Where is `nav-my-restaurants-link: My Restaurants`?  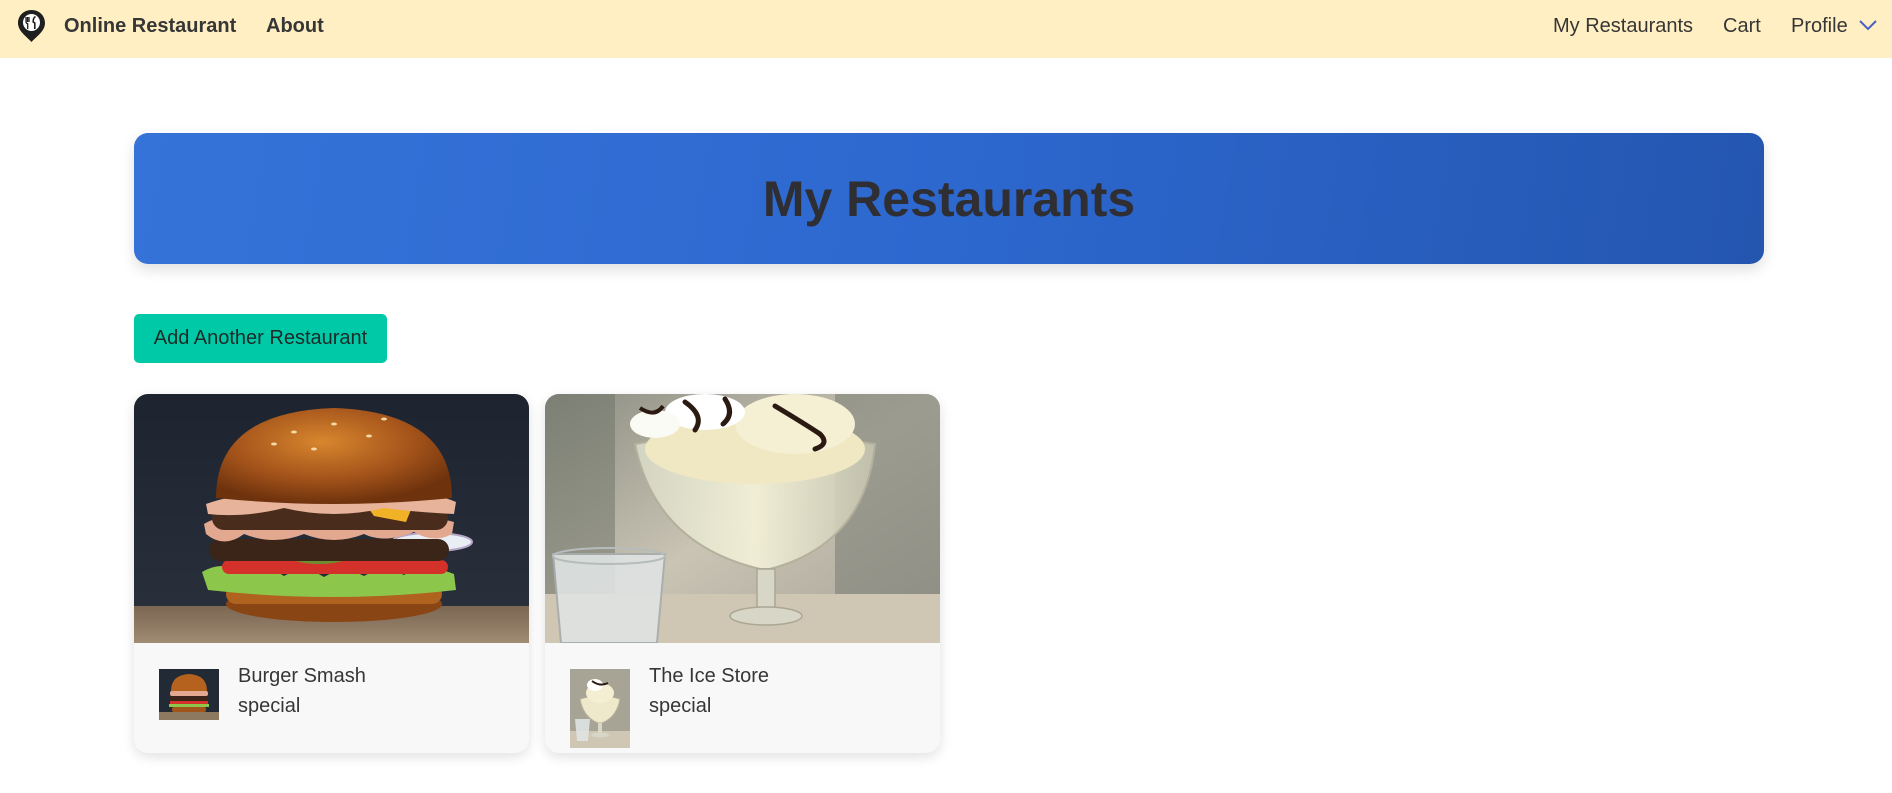 nav-my-restaurants-link: My Restaurants is located at coordinates (1623, 26).